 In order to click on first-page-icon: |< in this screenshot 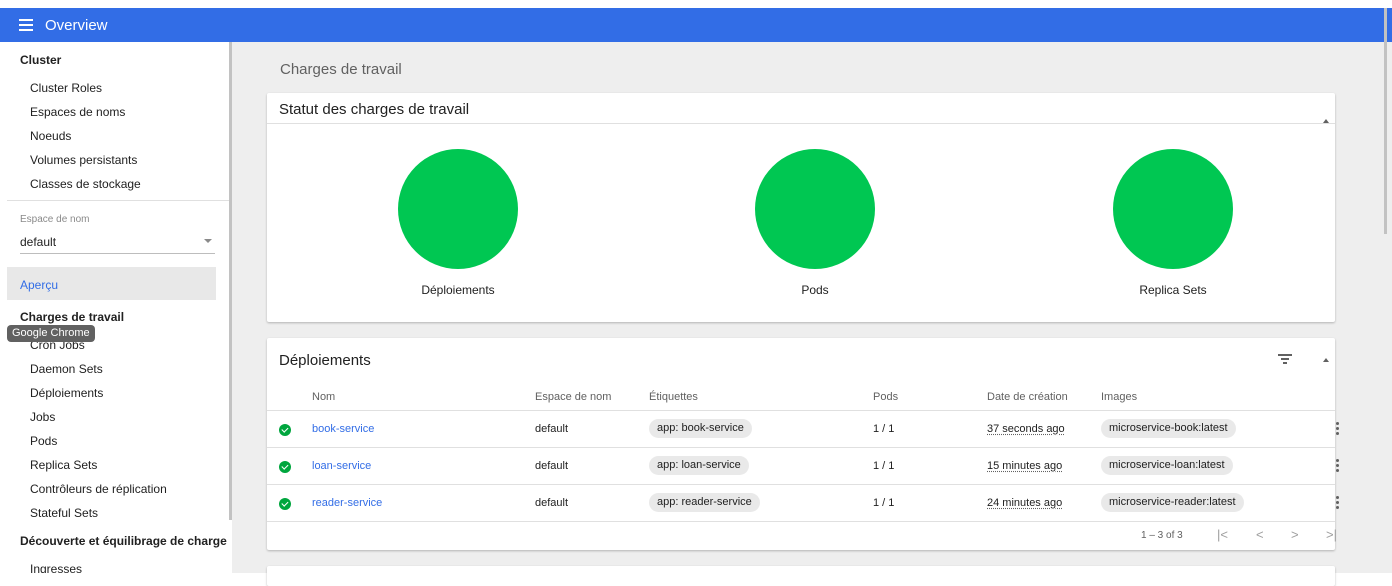, I will do `click(1222, 534)`.